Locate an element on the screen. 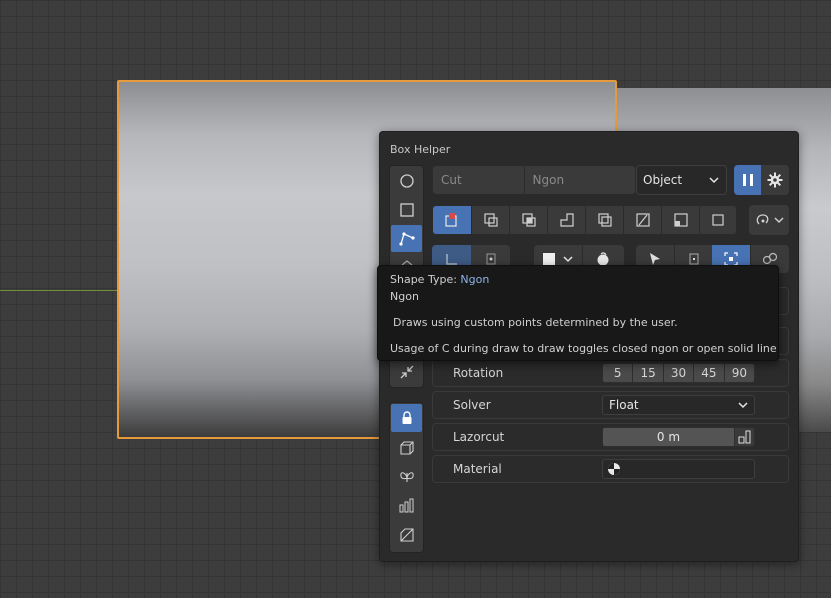  lock-icon is located at coordinates (406, 417).